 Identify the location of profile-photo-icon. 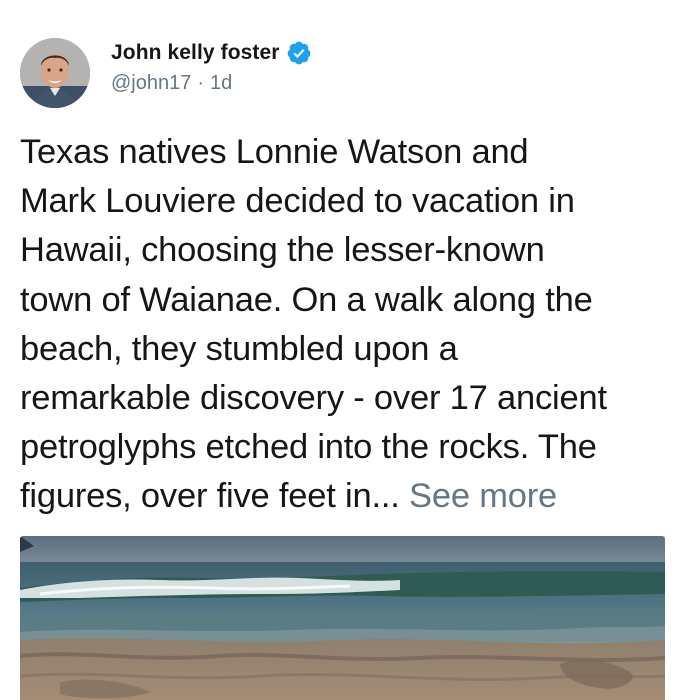
(55, 73).